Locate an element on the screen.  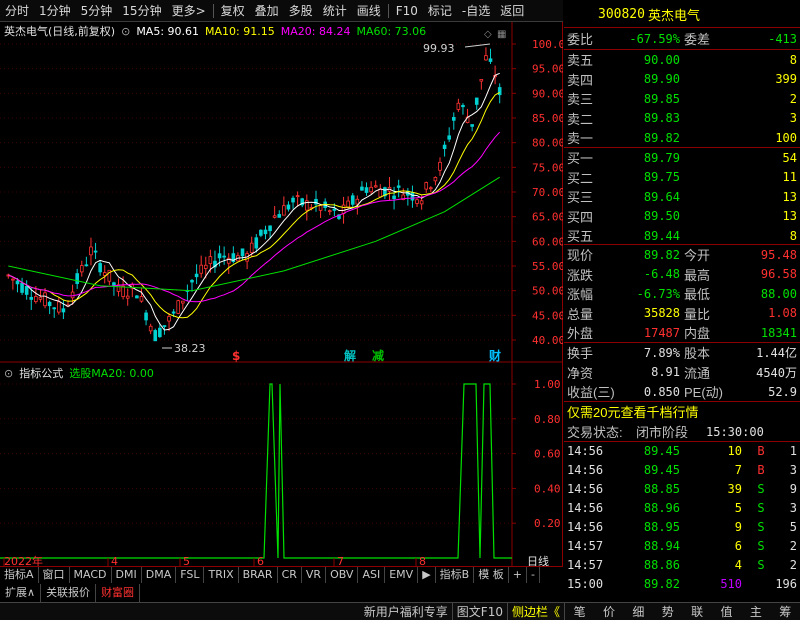
indicator-toggle-icon: ⊙ is located at coordinates (8, 374).